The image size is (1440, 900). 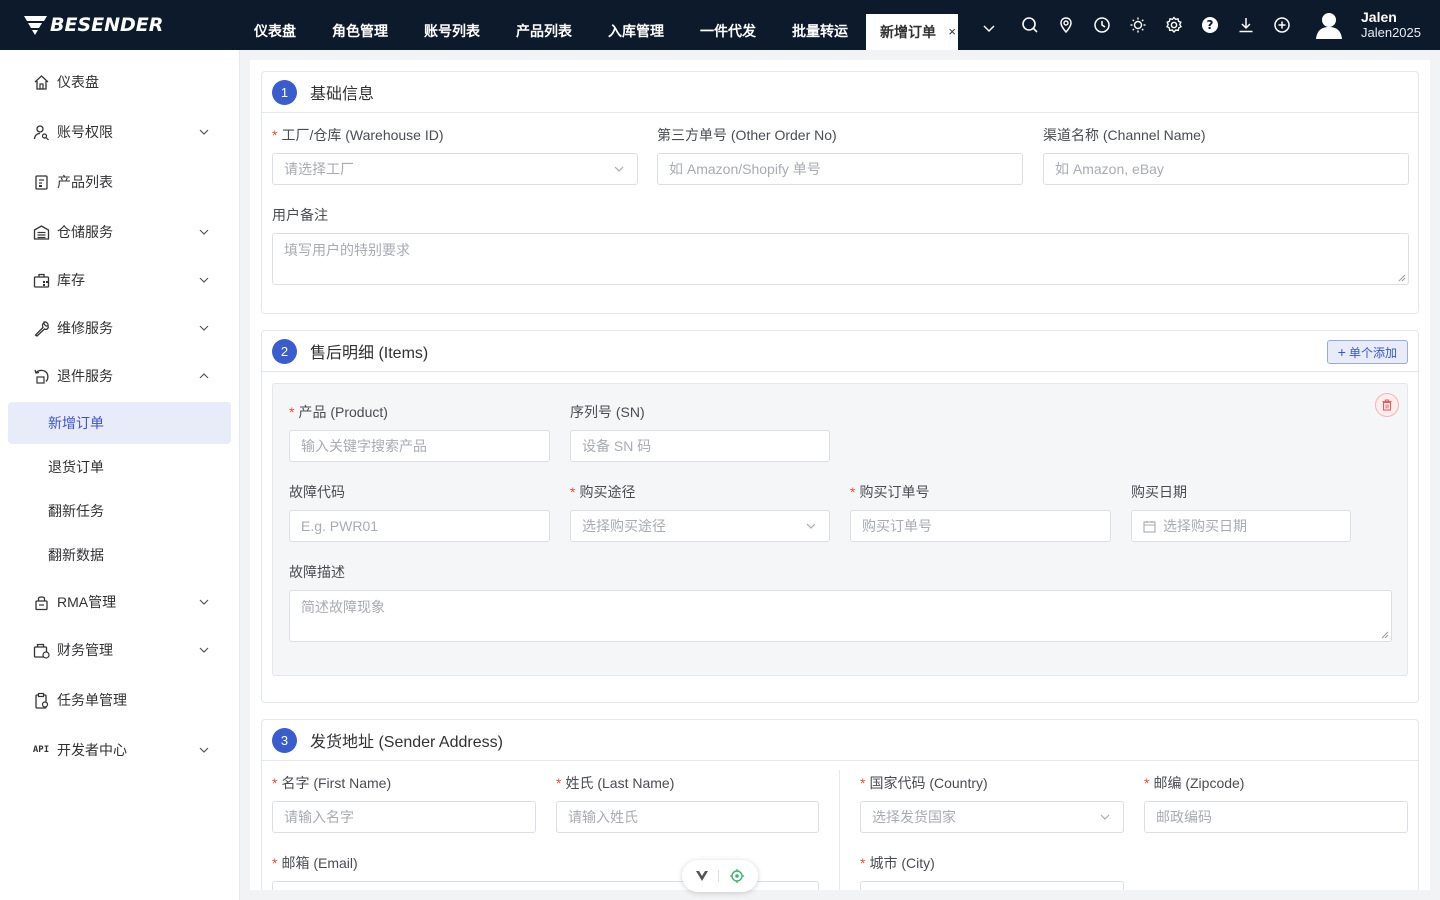 I want to click on purchase-date-placeholder: 选择购买日期, so click(x=1205, y=526).